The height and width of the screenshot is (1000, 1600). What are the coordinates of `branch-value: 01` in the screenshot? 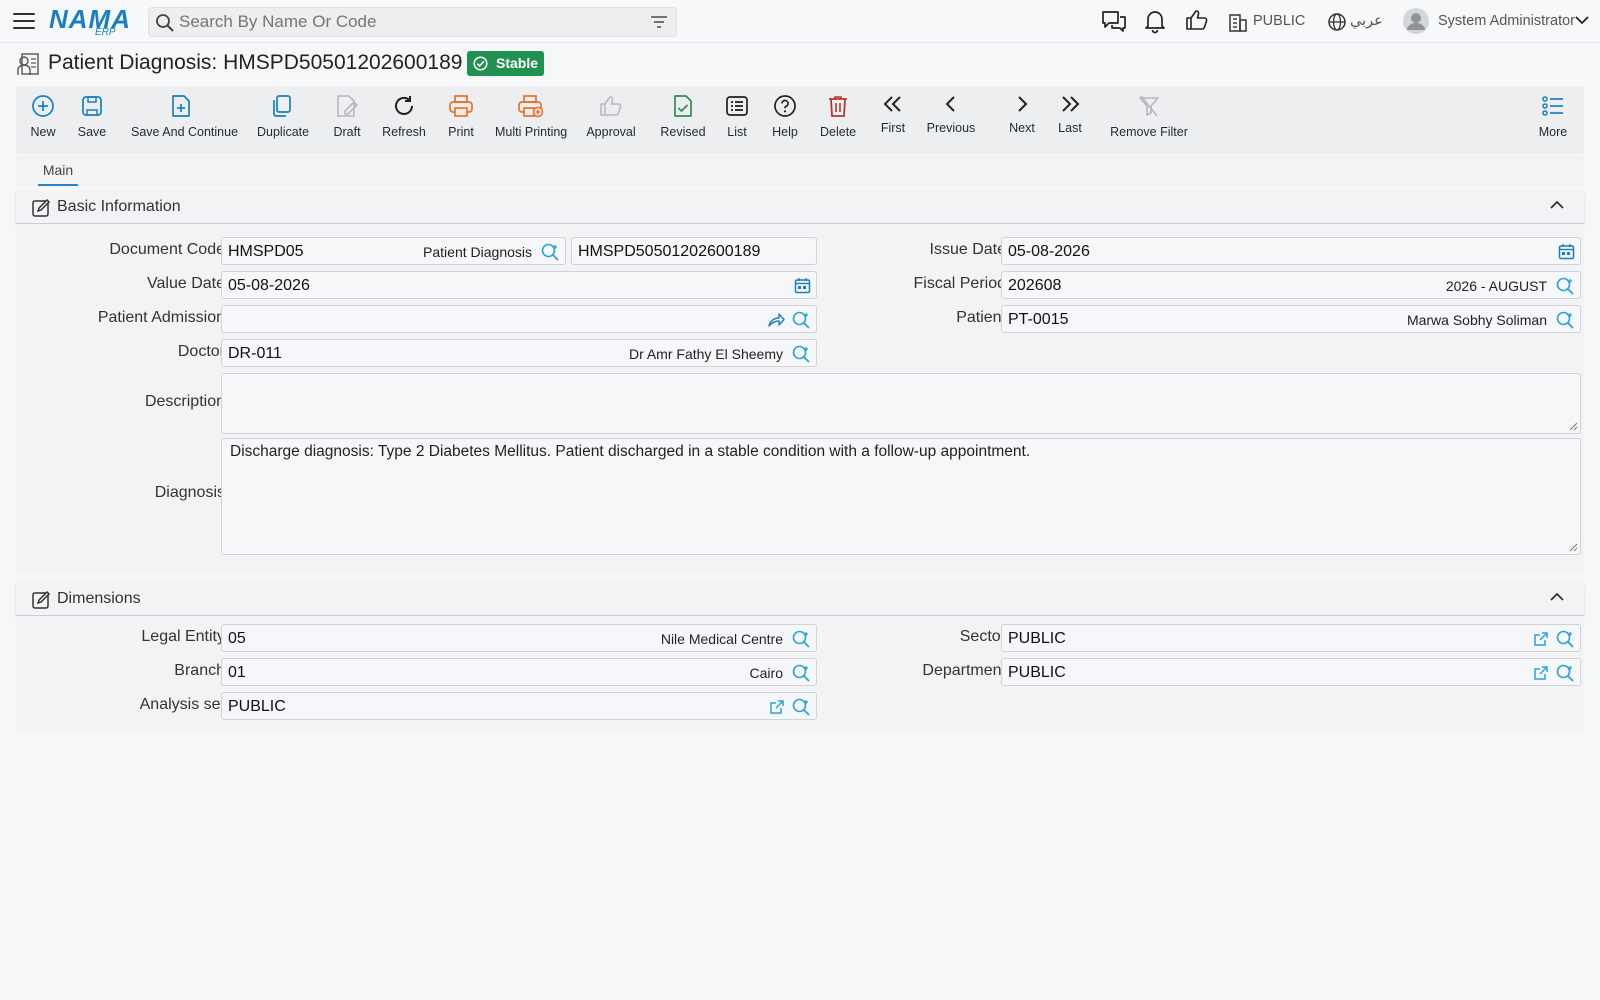 It's located at (237, 672).